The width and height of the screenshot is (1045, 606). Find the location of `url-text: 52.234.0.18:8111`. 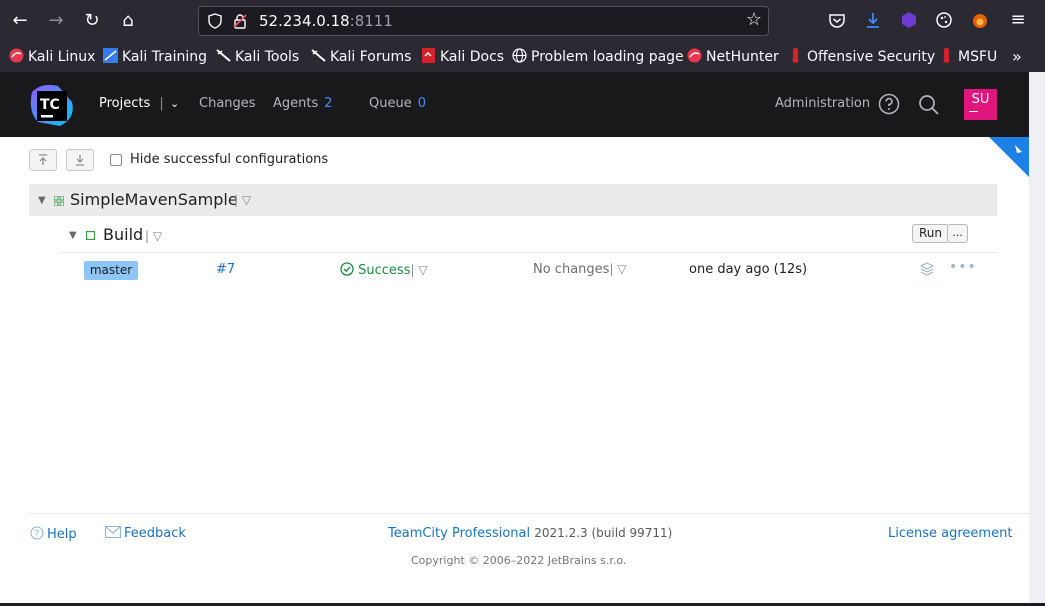

url-text: 52.234.0.18:8111 is located at coordinates (326, 21).